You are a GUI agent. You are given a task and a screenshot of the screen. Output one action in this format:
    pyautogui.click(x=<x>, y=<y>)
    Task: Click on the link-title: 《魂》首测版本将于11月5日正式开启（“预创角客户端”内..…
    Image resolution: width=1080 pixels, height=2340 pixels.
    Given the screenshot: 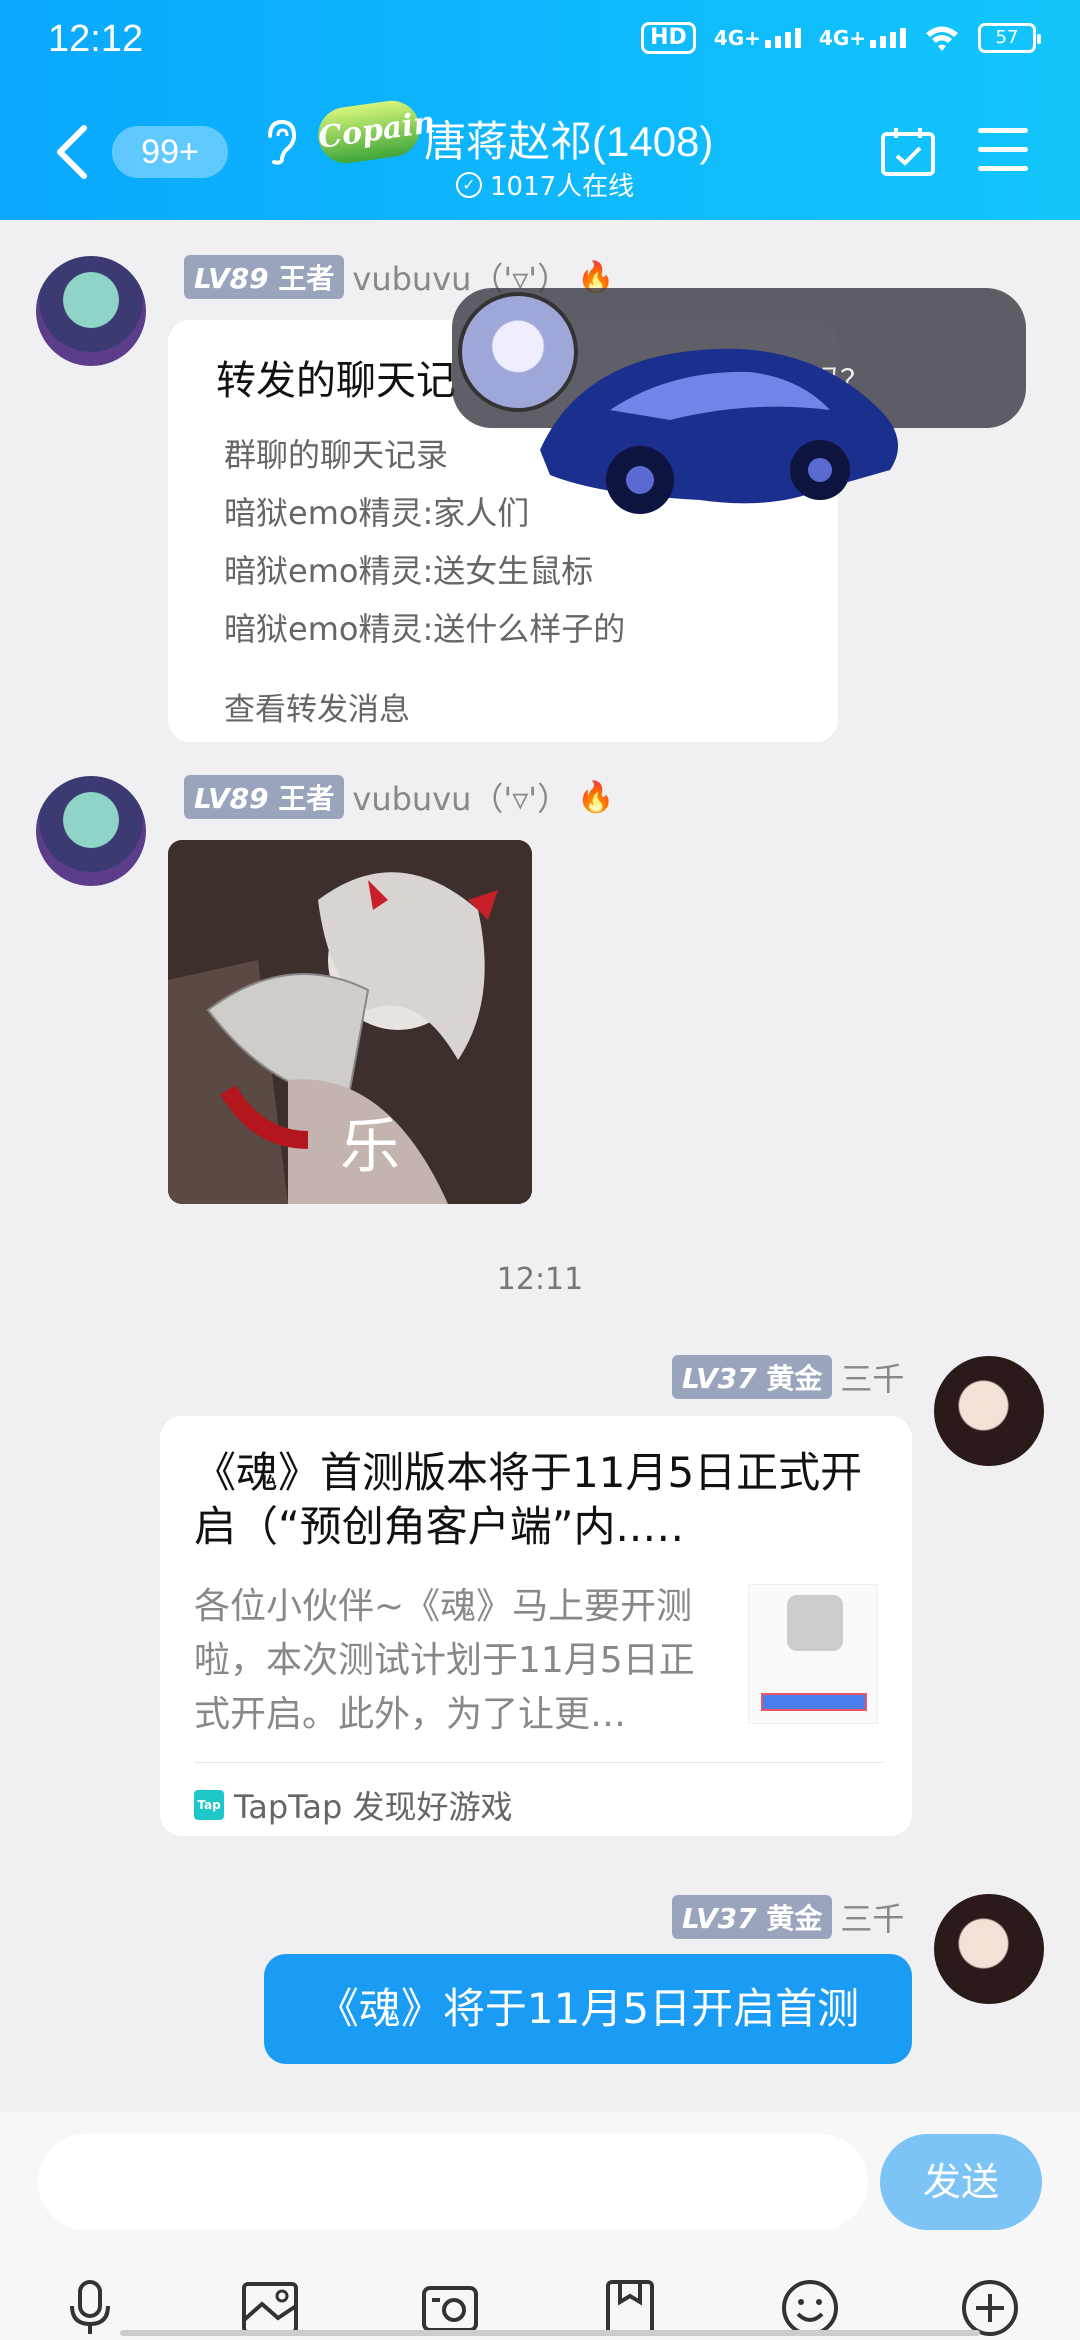 What is the action you would take?
    pyautogui.click(x=528, y=1499)
    